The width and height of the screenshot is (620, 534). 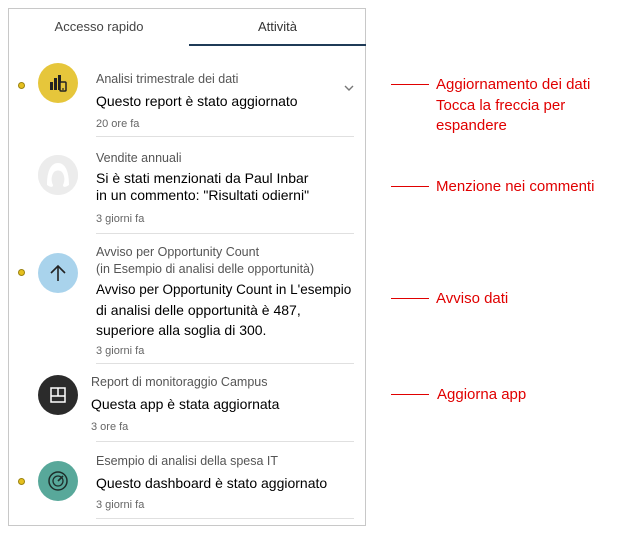 I want to click on app-grid-icon, so click(x=58, y=395).